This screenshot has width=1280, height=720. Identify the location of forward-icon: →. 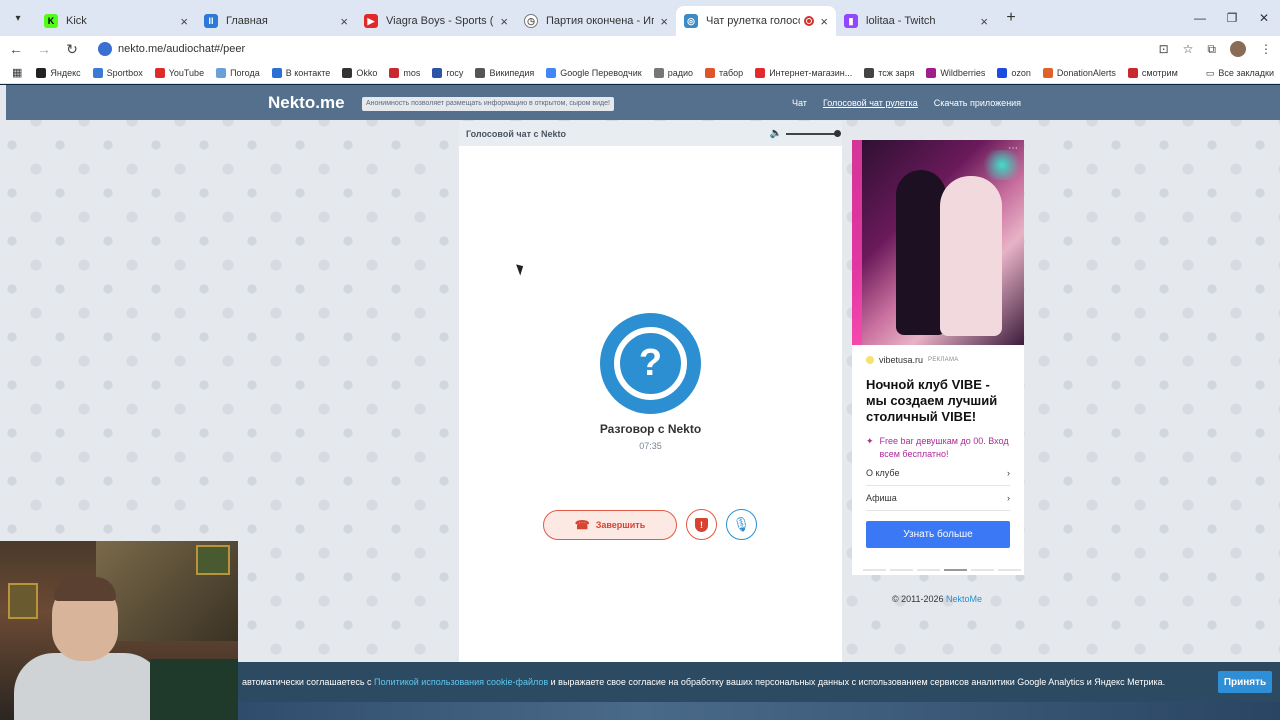
(44, 49).